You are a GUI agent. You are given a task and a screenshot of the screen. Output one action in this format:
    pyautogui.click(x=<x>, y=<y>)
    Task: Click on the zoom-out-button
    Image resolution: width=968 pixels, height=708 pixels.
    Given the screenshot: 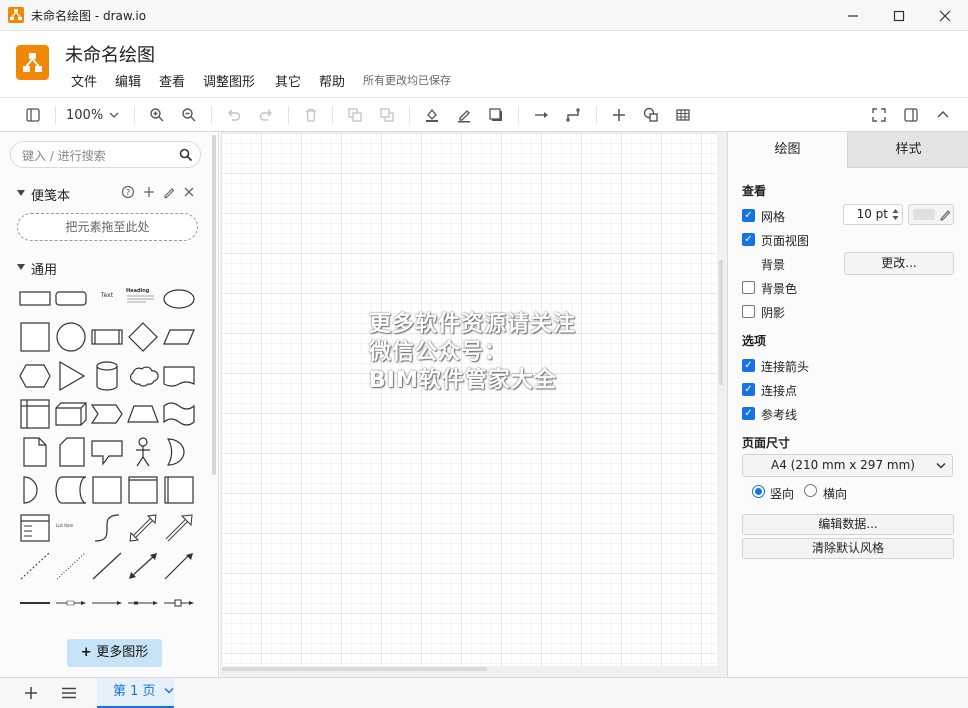 What is the action you would take?
    pyautogui.click(x=189, y=115)
    